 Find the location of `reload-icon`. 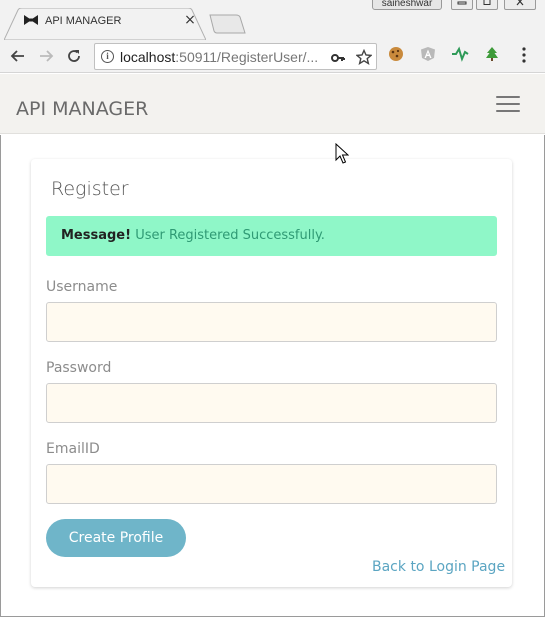

reload-icon is located at coordinates (74, 56).